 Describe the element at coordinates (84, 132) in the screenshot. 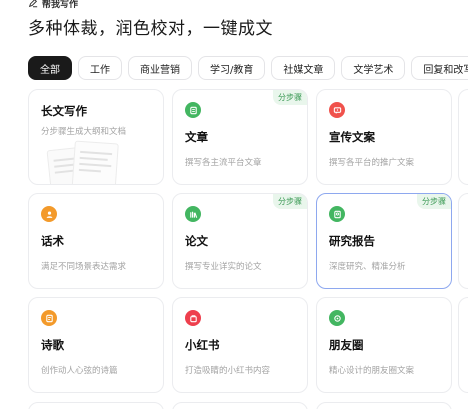

I see `card-desc: 分步骤生成大纲和文档` at that location.